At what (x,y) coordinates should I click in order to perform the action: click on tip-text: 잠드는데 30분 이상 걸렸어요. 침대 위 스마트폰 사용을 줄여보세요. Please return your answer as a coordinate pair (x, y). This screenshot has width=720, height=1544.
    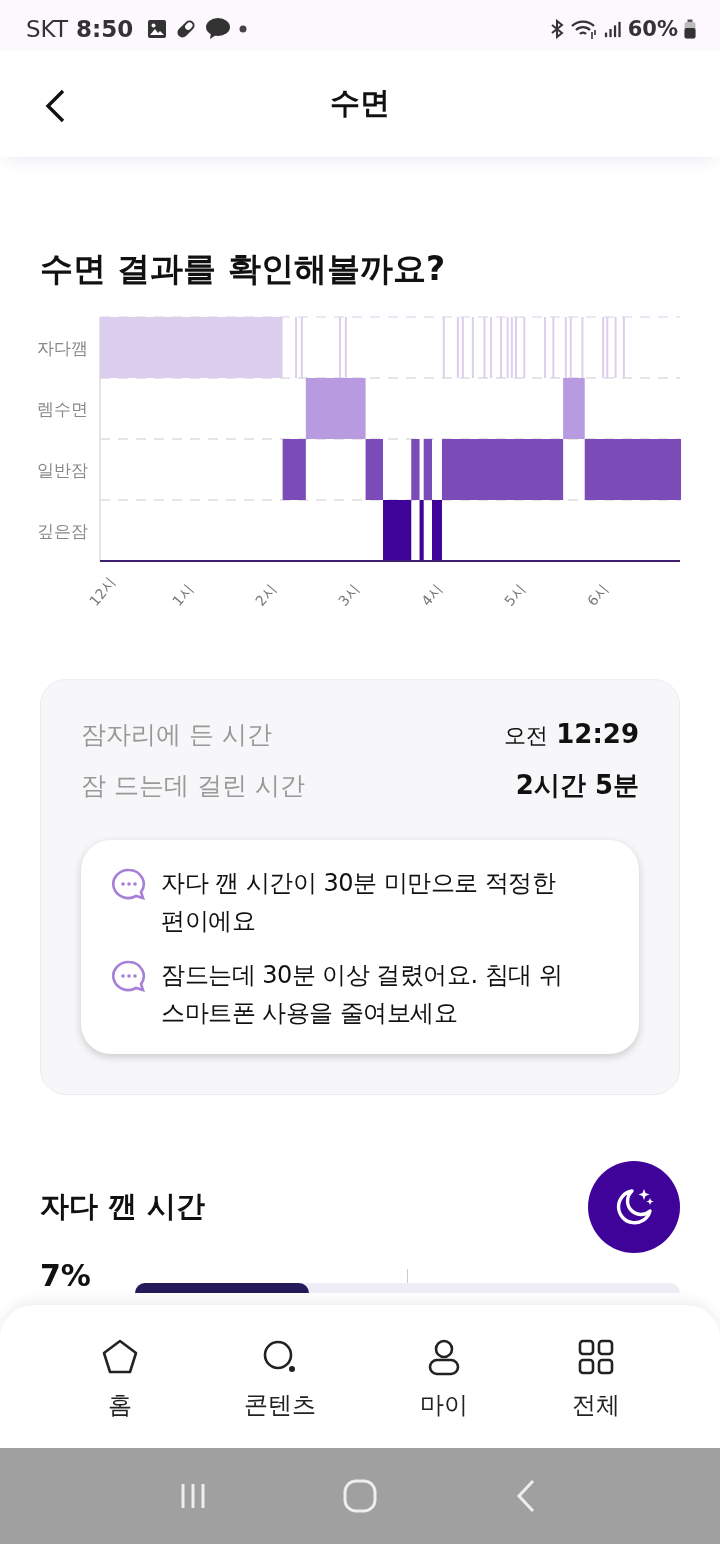
    Looking at the image, I should click on (362, 994).